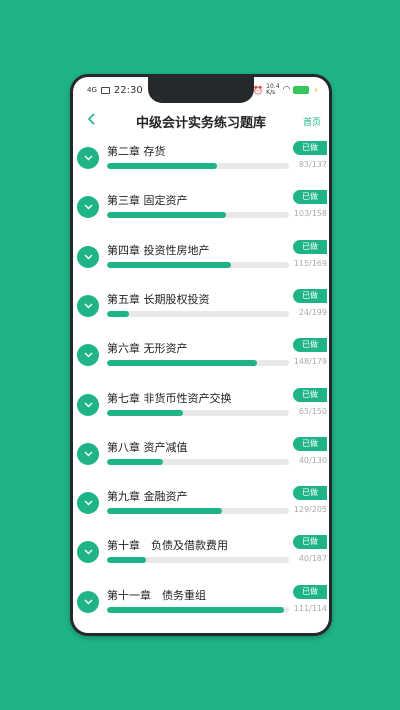  Describe the element at coordinates (312, 121) in the screenshot. I see `home-link: 首页` at that location.